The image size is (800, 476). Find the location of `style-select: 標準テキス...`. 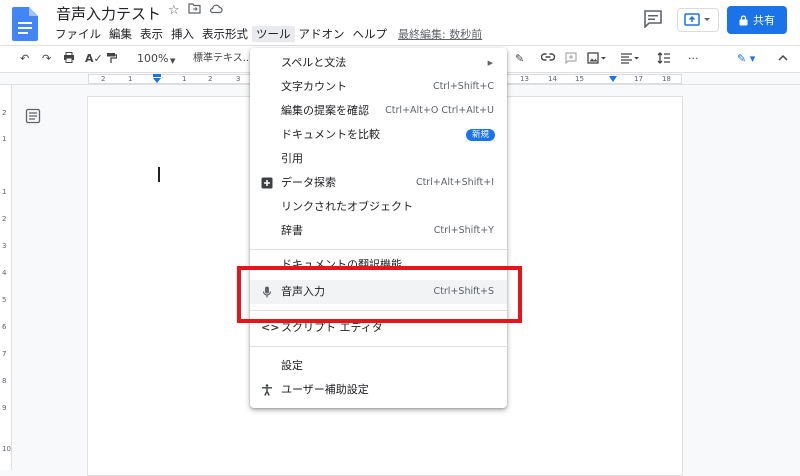

style-select: 標準テキス... is located at coordinates (222, 59).